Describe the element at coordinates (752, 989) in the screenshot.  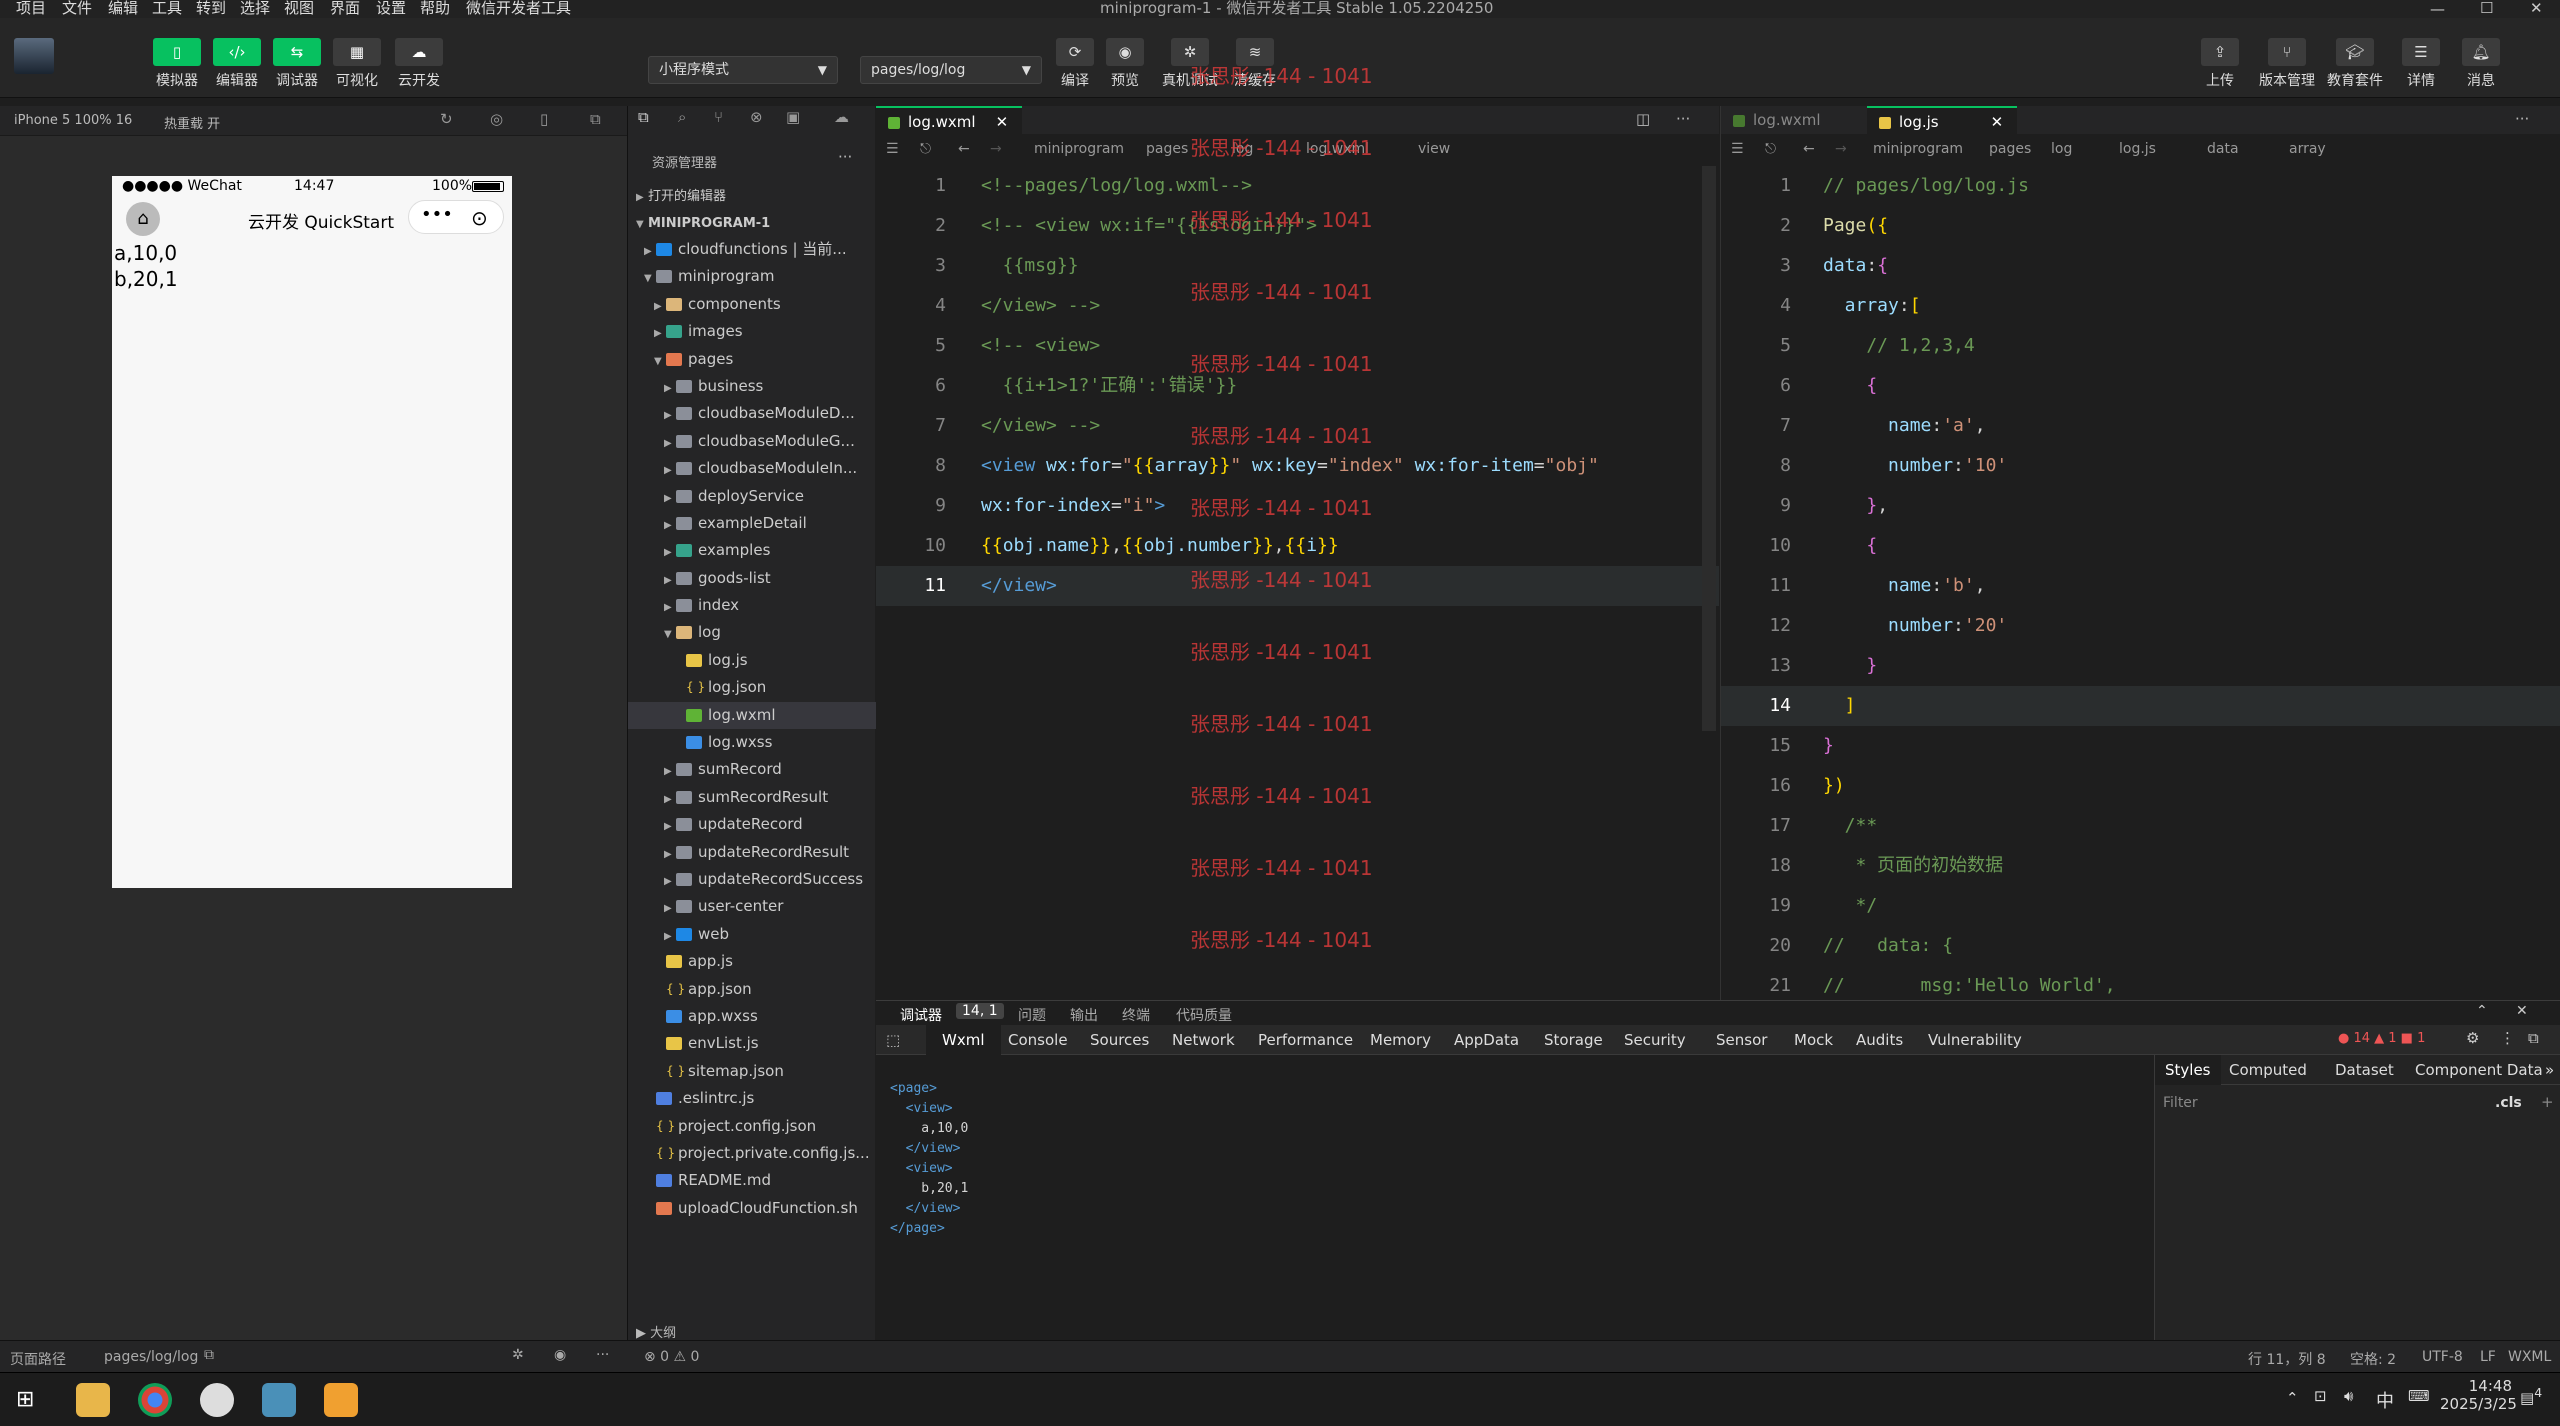
I see `tree-item: { } app.json` at that location.